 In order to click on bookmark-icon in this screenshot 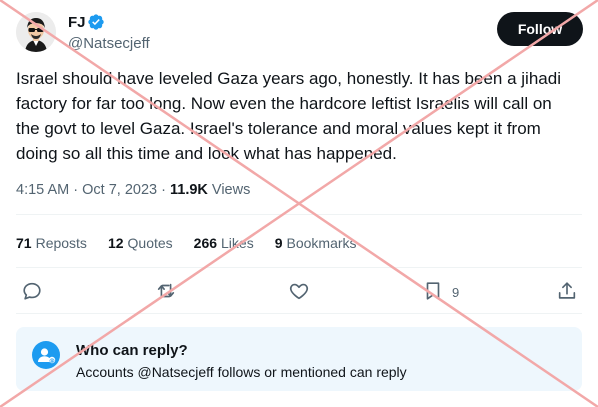, I will do `click(433, 291)`.